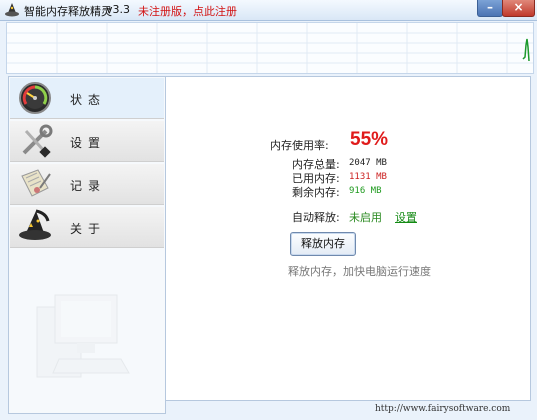 Image resolution: width=537 pixels, height=420 pixels. Describe the element at coordinates (35, 227) in the screenshot. I see `wizard-hat-icon` at that location.